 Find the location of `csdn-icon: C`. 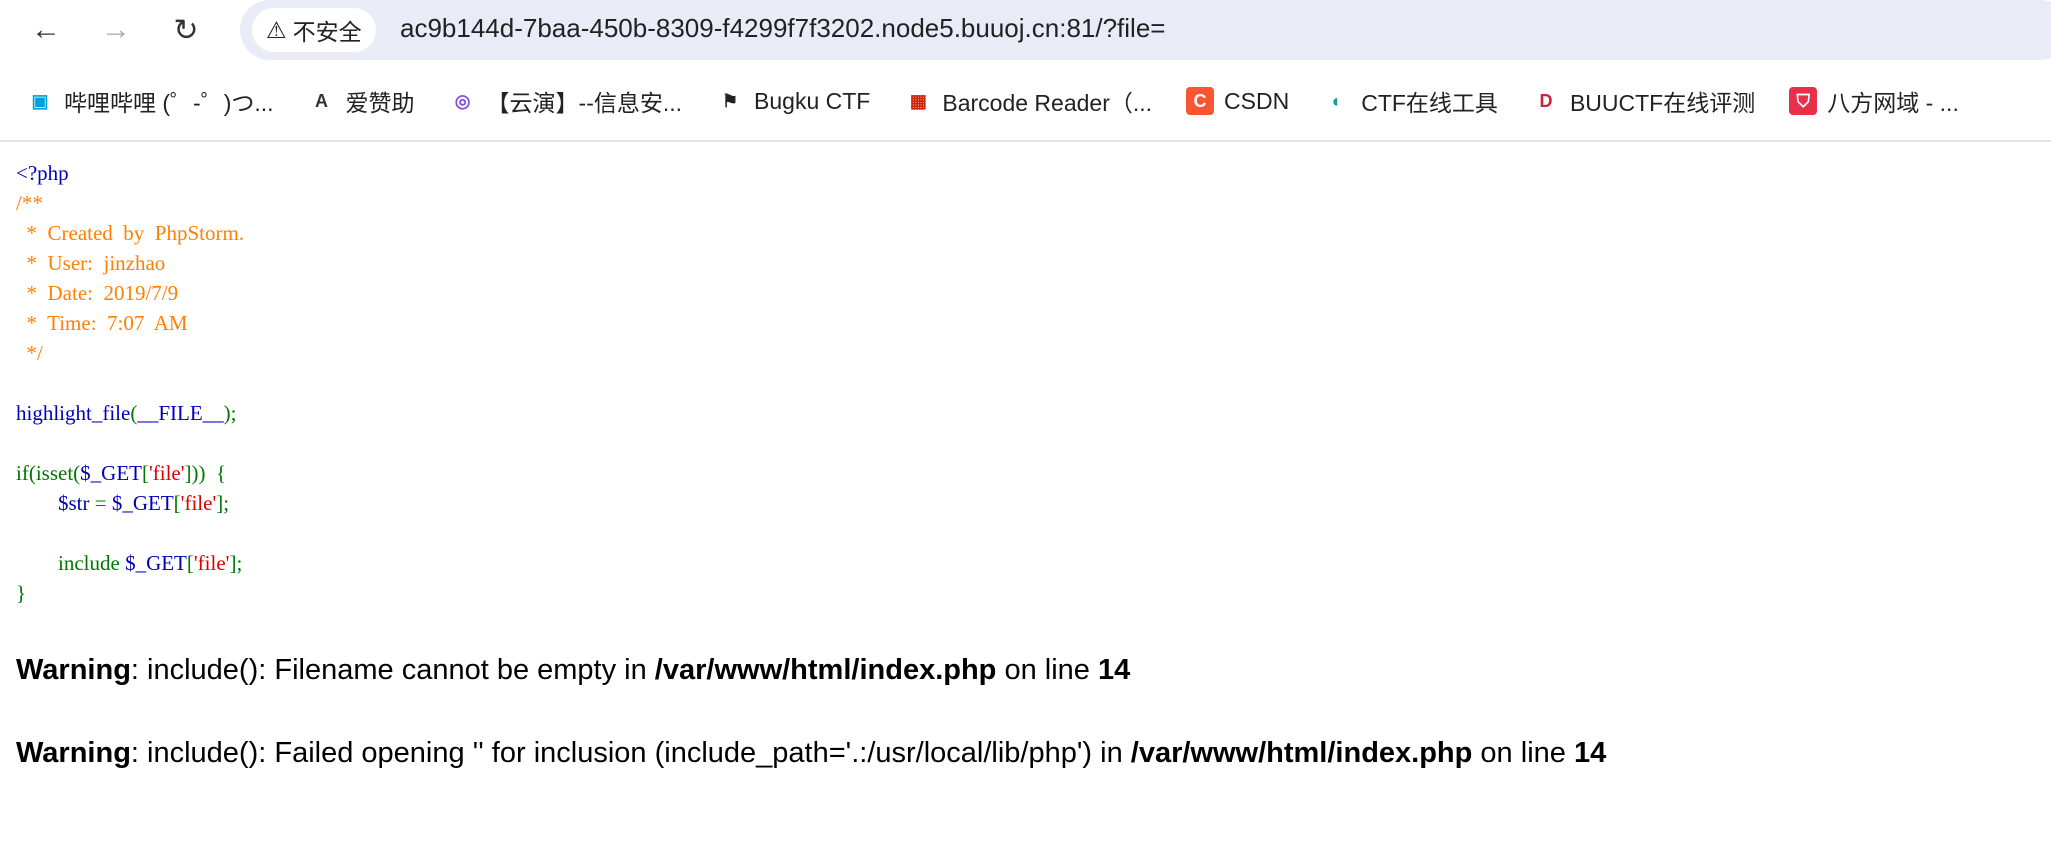

csdn-icon: C is located at coordinates (1200, 101).